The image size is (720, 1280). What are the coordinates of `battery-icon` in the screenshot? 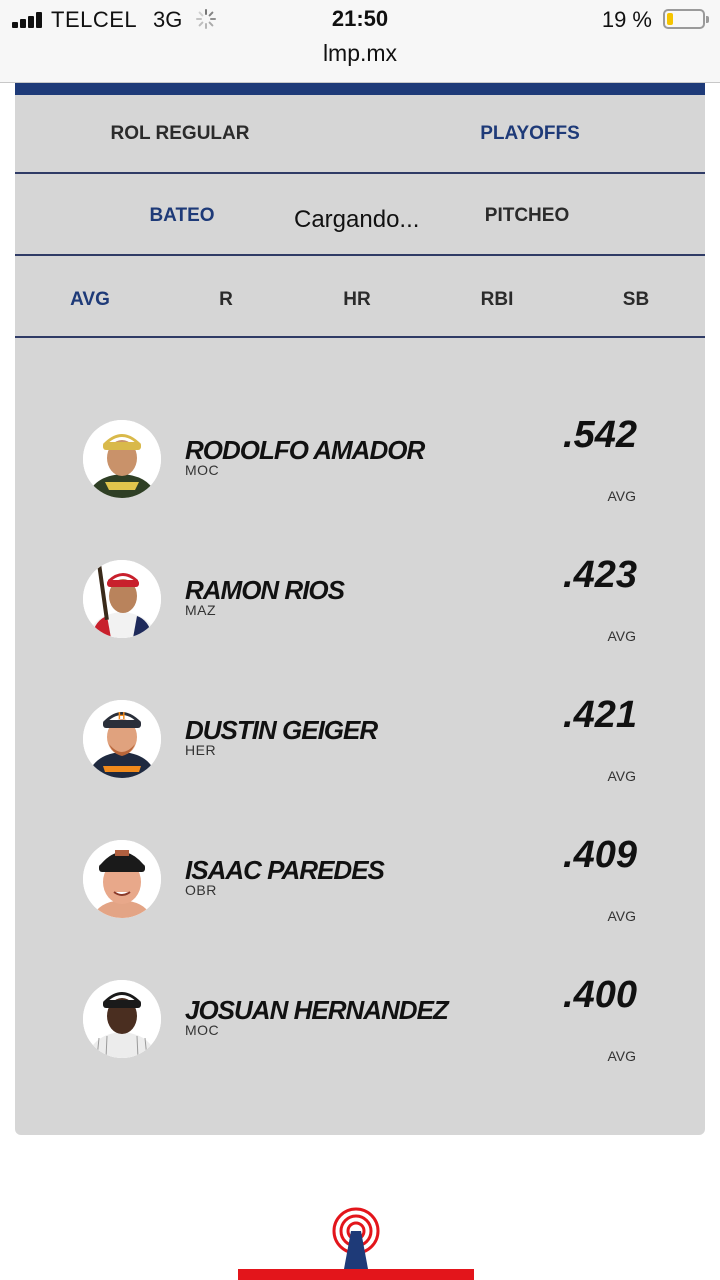 It's located at (686, 19).